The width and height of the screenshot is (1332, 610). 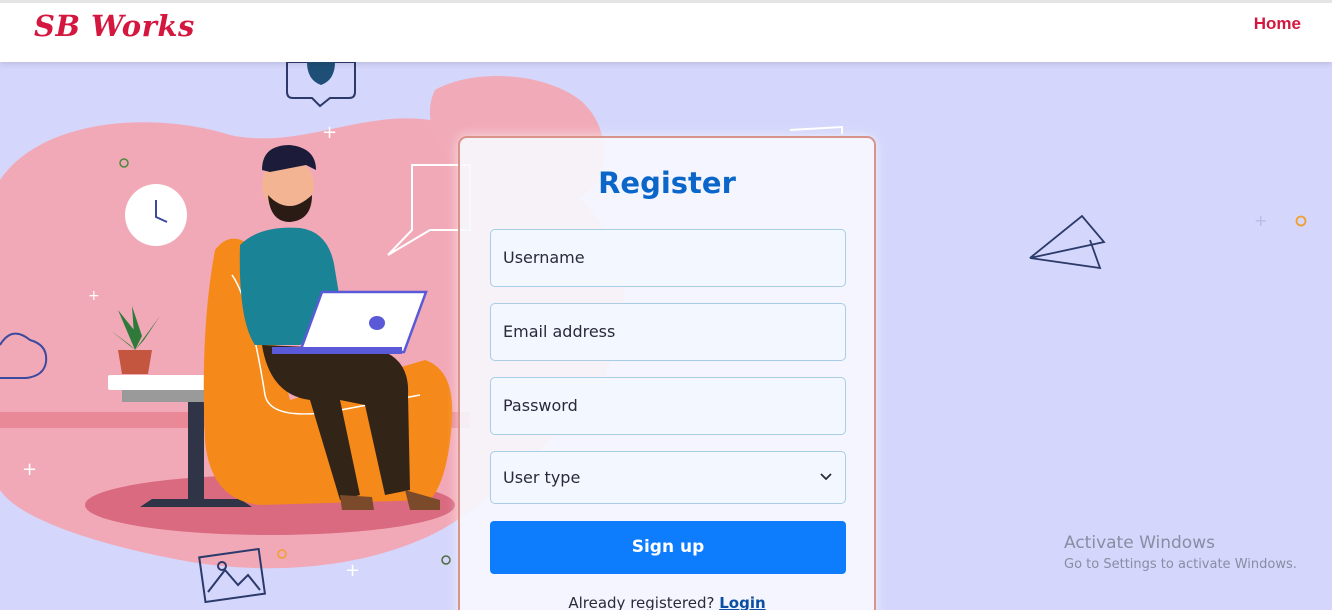 I want to click on username-input: Username, so click(x=668, y=258).